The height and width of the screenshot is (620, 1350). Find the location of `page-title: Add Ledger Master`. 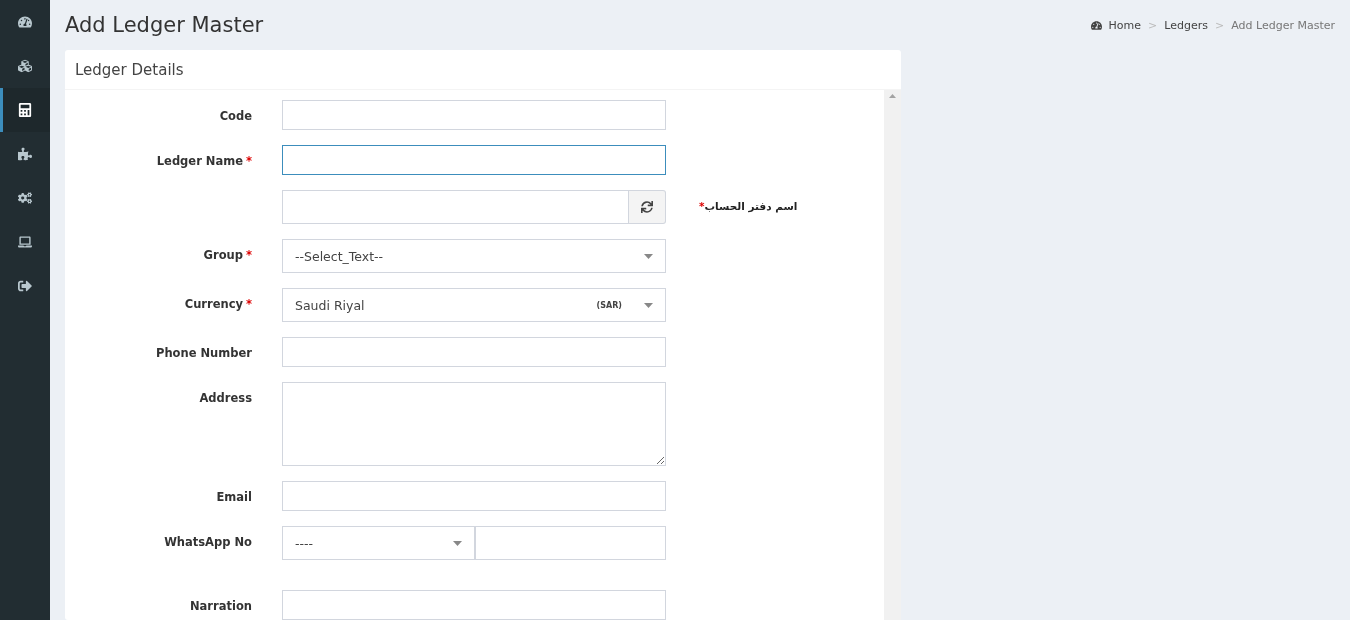

page-title: Add Ledger Master is located at coordinates (164, 25).